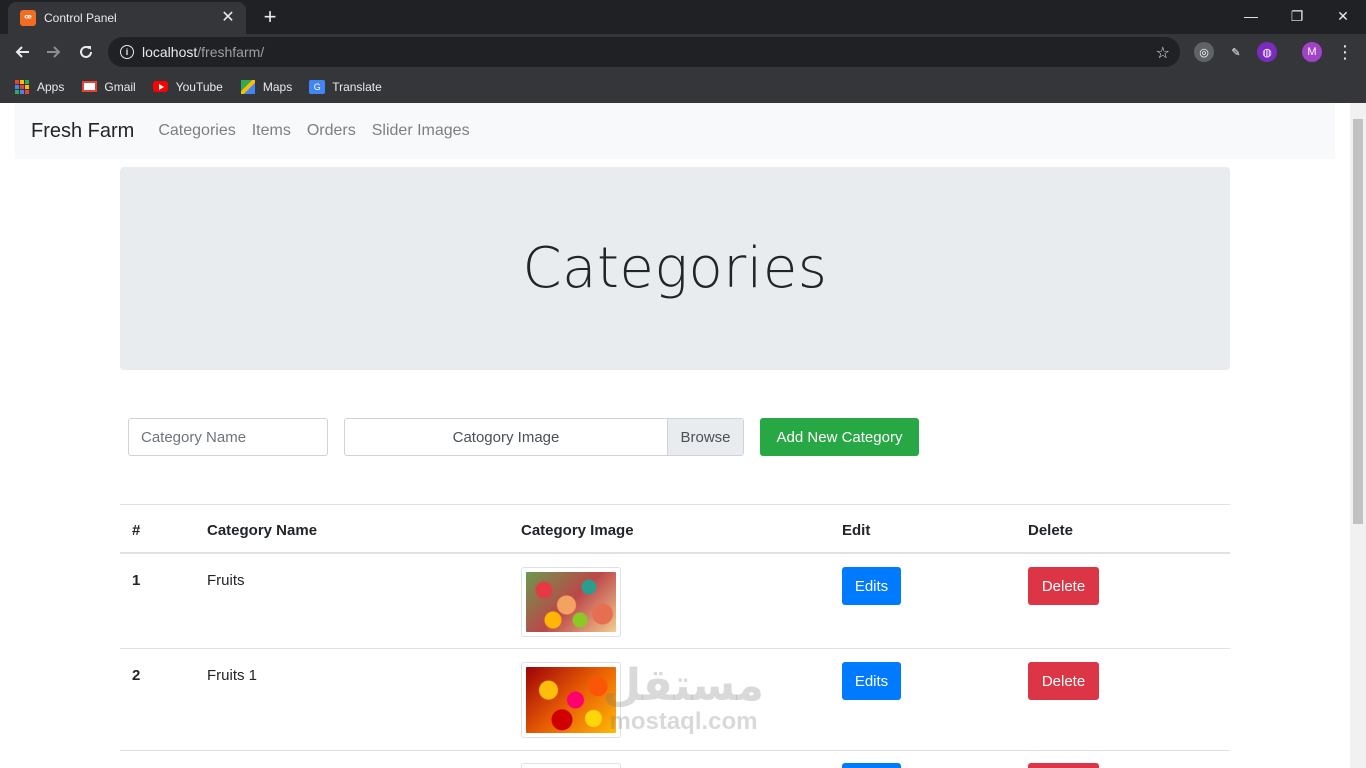 The image size is (1366, 768). What do you see at coordinates (226, 580) in the screenshot?
I see `row-category-name: Fruits` at bounding box center [226, 580].